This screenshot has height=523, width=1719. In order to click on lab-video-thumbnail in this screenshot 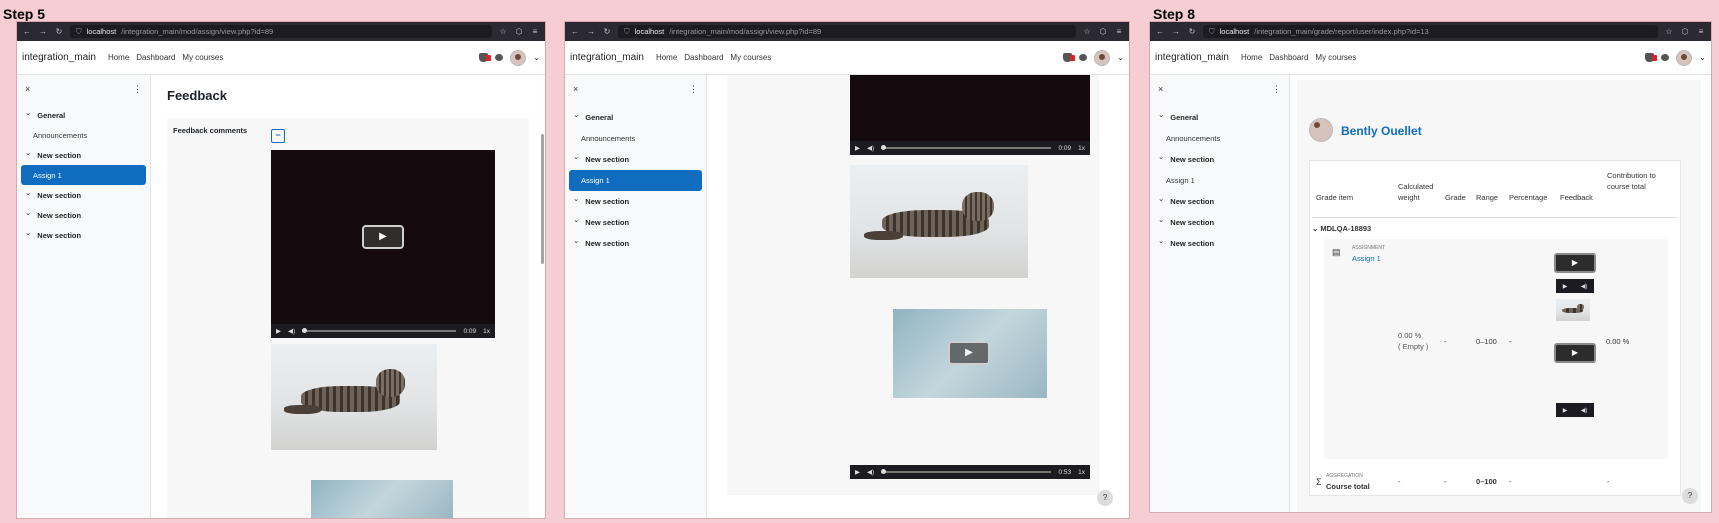, I will do `click(382, 499)`.